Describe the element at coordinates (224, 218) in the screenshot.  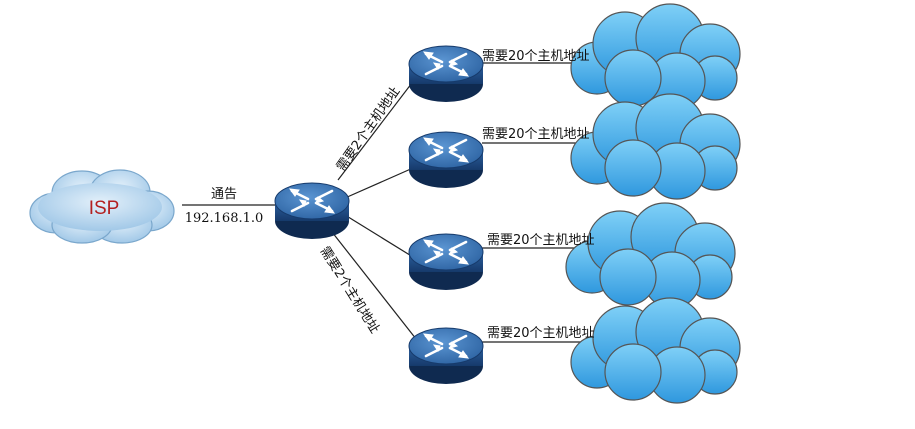
I see `core-link-network: 192.168.1.0` at that location.